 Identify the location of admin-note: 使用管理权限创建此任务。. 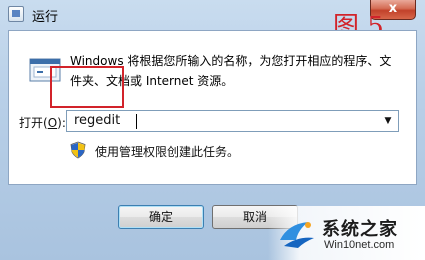
(167, 152).